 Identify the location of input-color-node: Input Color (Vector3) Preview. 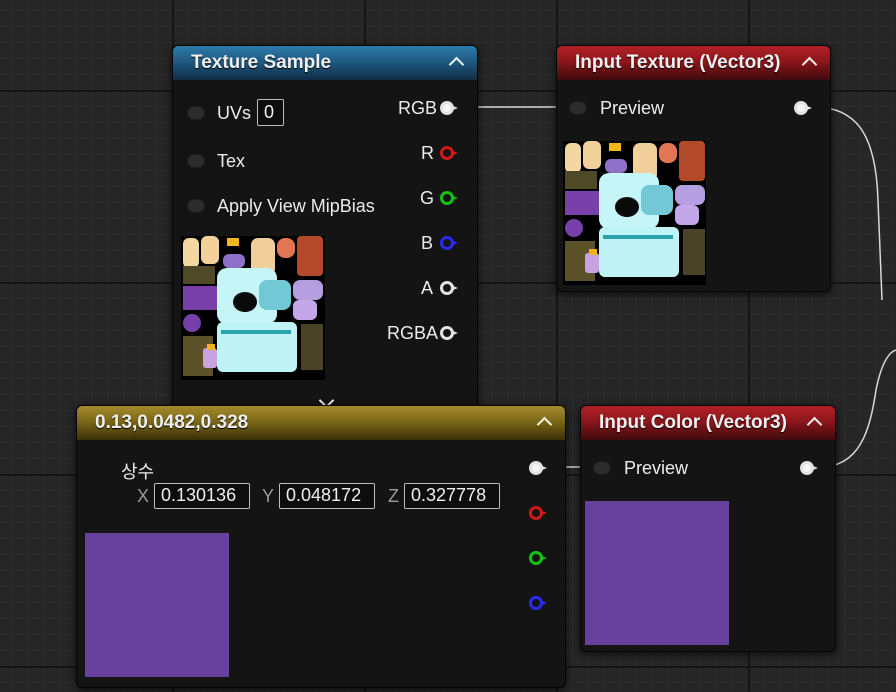
(708, 528).